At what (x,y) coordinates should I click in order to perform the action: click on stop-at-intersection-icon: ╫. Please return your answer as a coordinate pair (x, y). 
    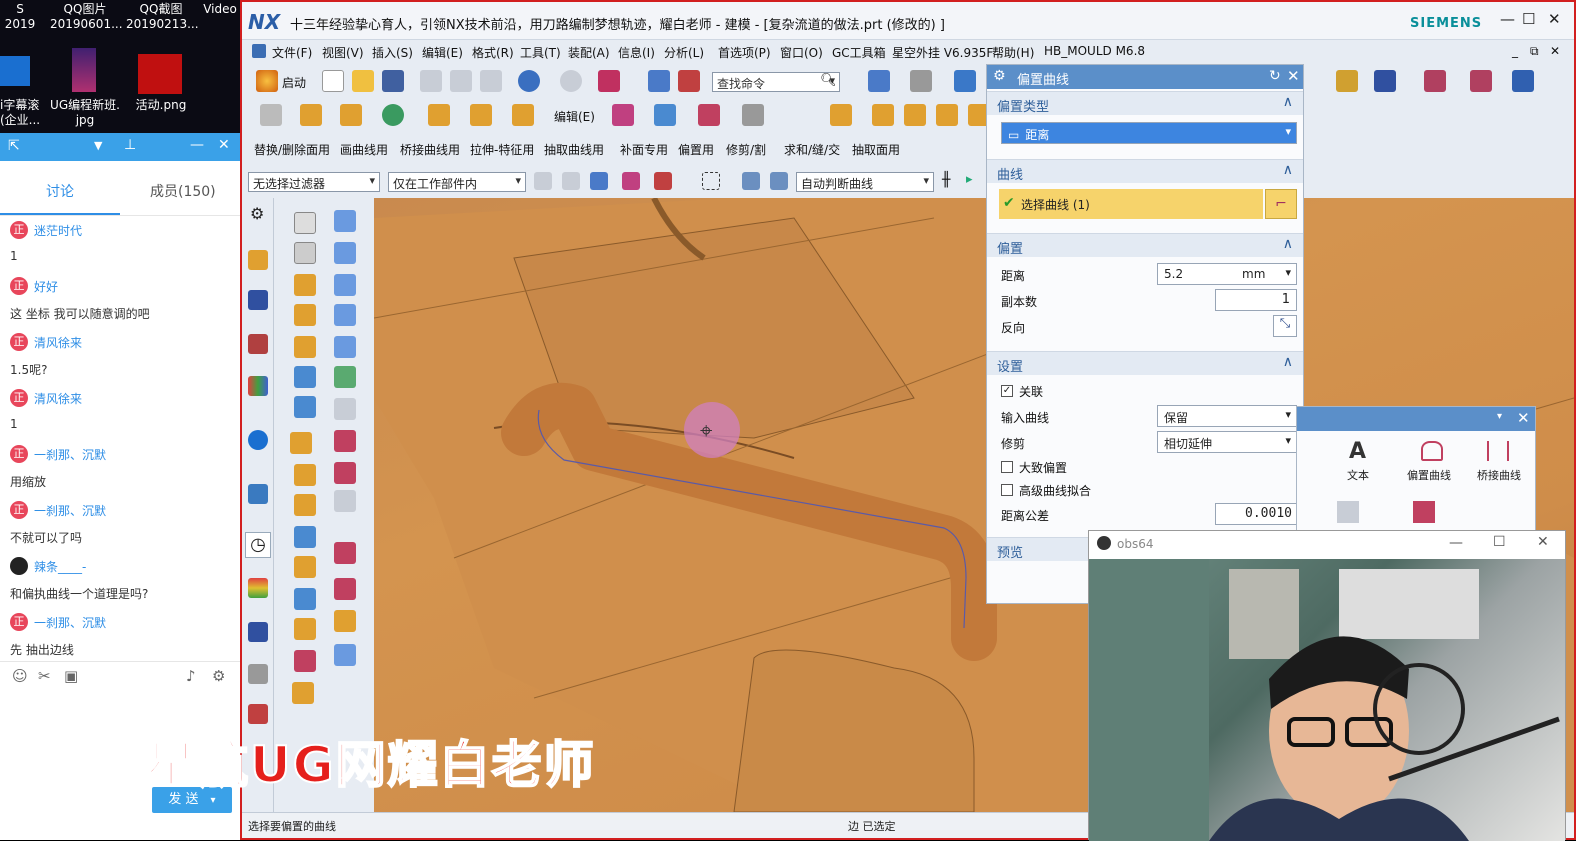
    Looking at the image, I should click on (946, 180).